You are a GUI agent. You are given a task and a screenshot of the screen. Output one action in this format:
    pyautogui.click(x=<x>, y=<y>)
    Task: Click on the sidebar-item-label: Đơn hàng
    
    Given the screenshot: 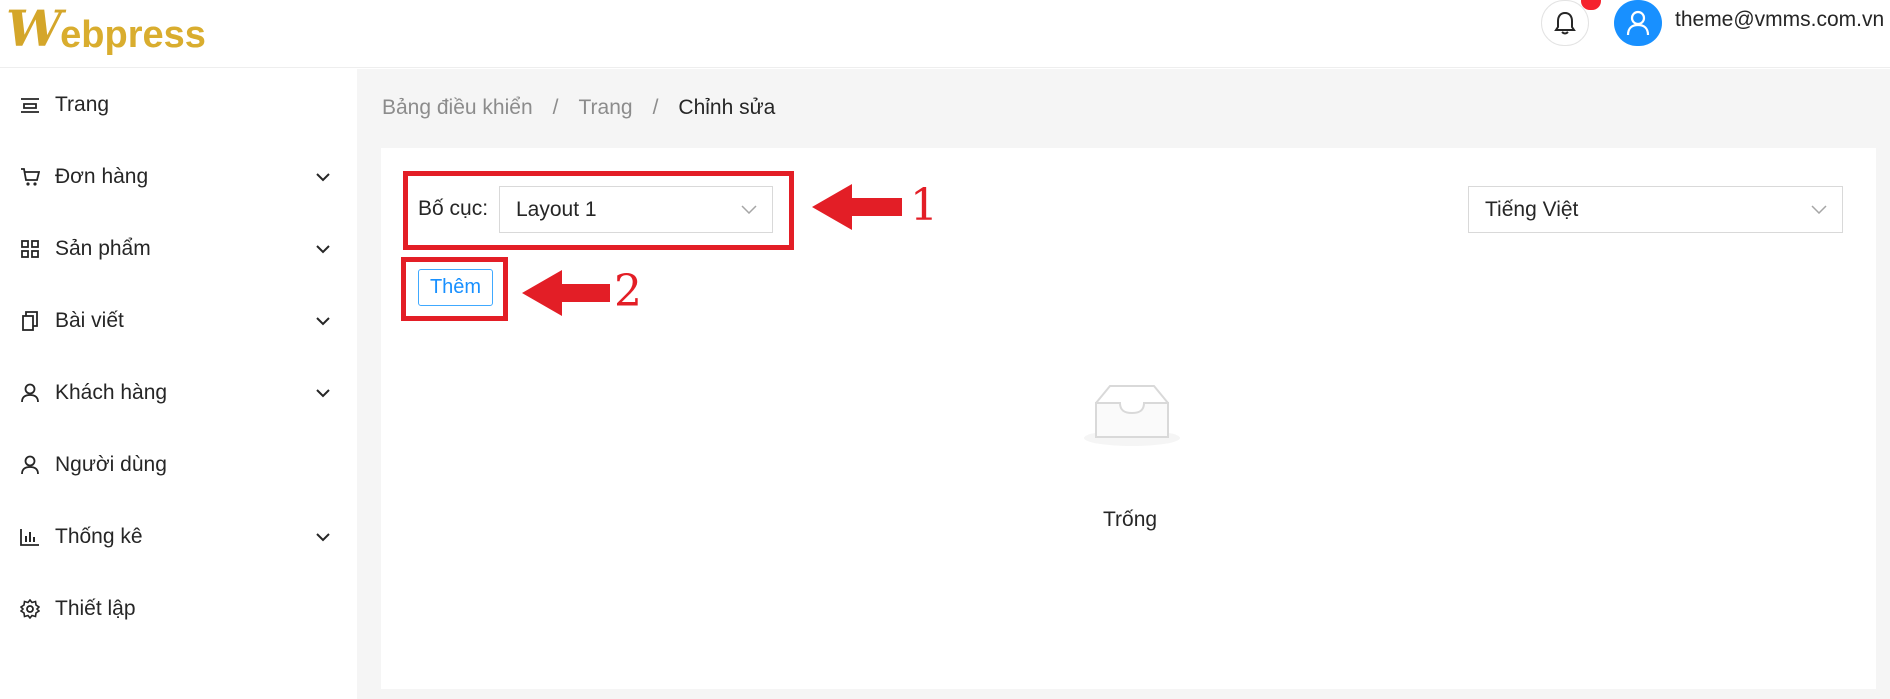 What is the action you would take?
    pyautogui.click(x=102, y=176)
    